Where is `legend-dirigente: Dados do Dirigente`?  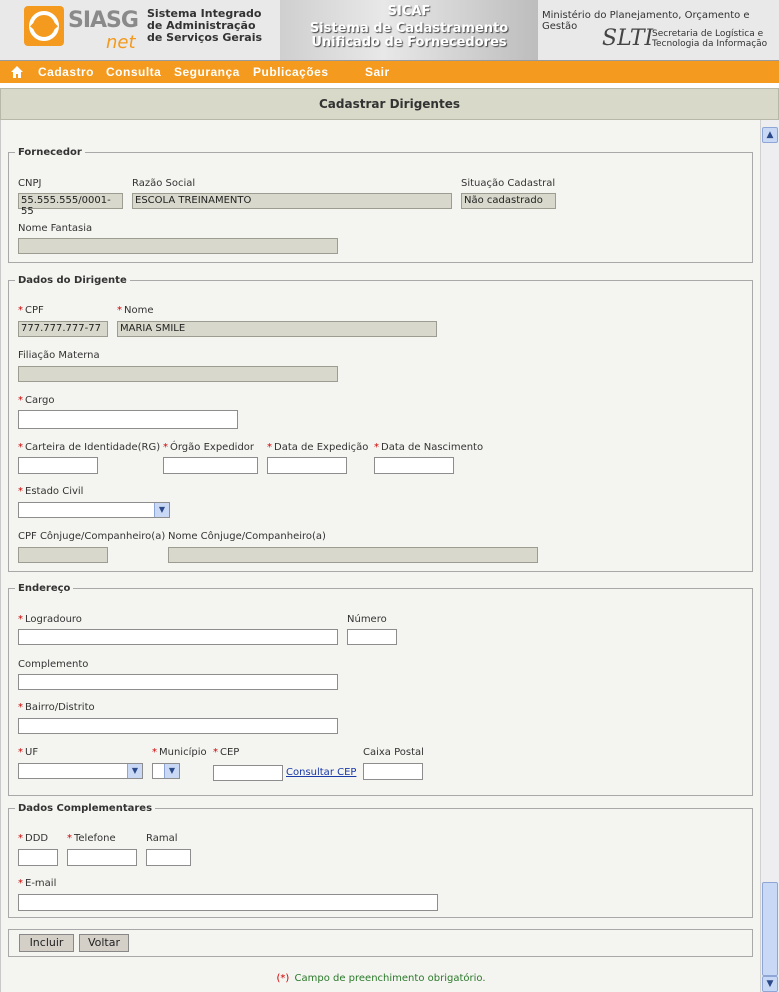
legend-dirigente: Dados do Dirigente is located at coordinates (72, 280).